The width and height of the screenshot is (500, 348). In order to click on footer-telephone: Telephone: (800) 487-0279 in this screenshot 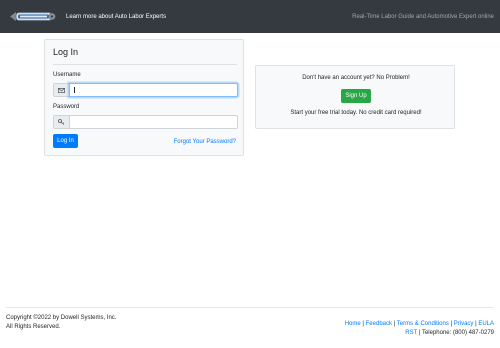, I will do `click(457, 333)`.